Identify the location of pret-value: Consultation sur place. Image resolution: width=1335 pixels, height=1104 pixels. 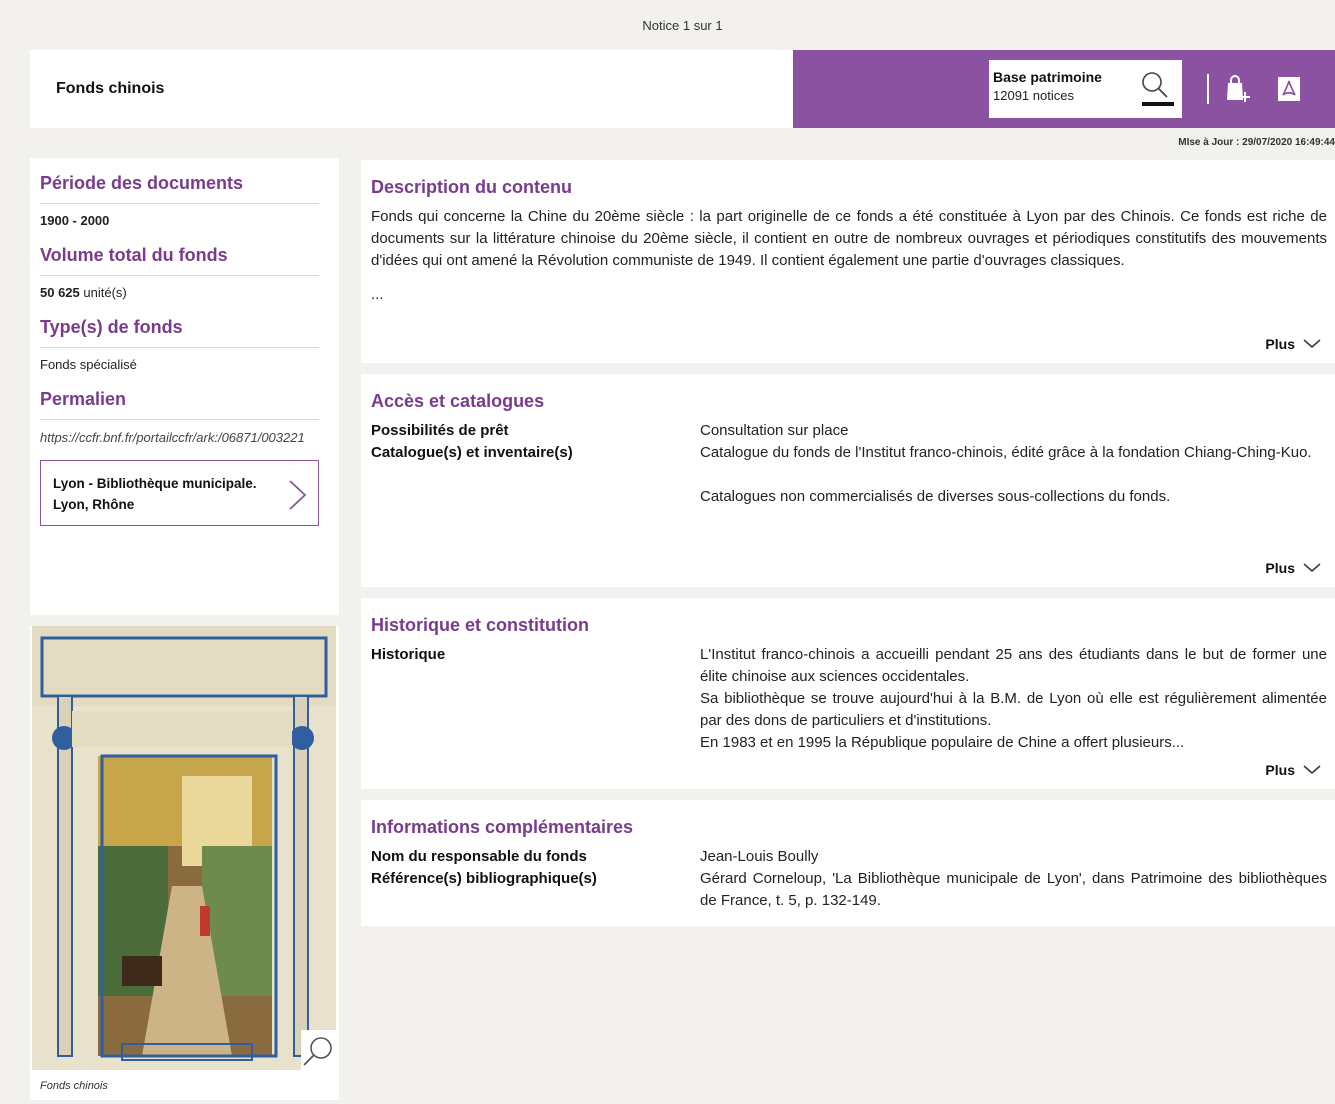
(774, 430).